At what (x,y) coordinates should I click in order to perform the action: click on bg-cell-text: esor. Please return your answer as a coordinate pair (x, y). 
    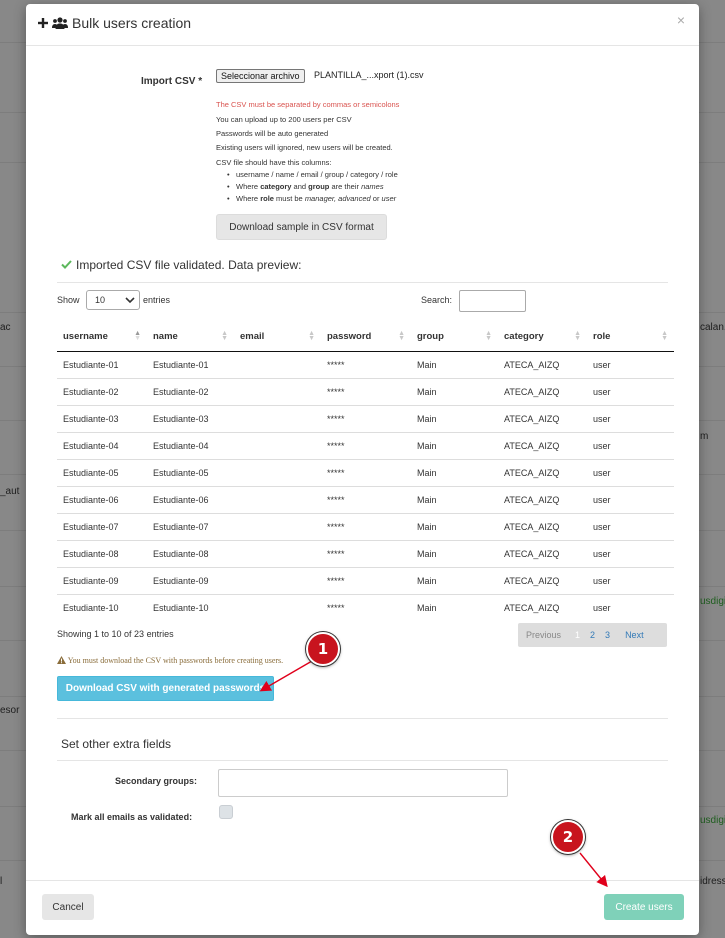
    Looking at the image, I should click on (10, 710).